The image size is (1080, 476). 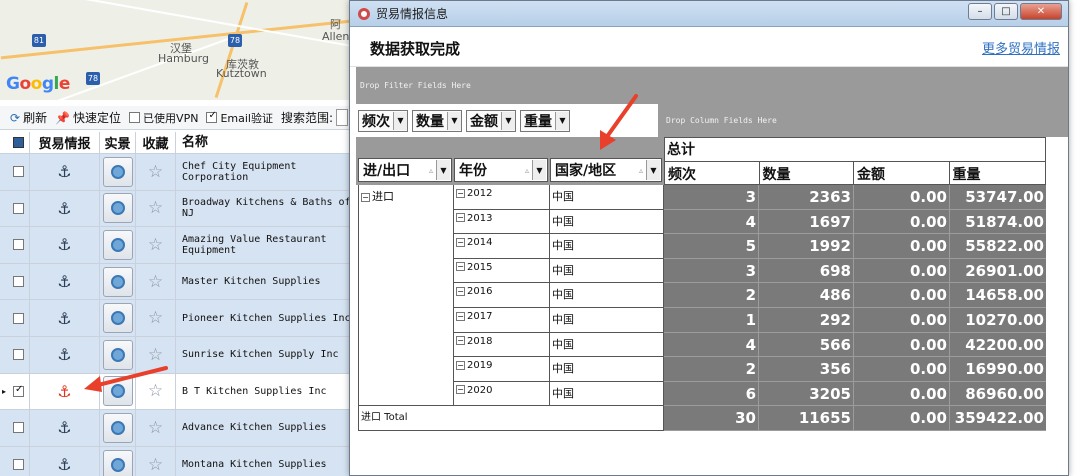 I want to click on select-all-checkbox, so click(x=19, y=142).